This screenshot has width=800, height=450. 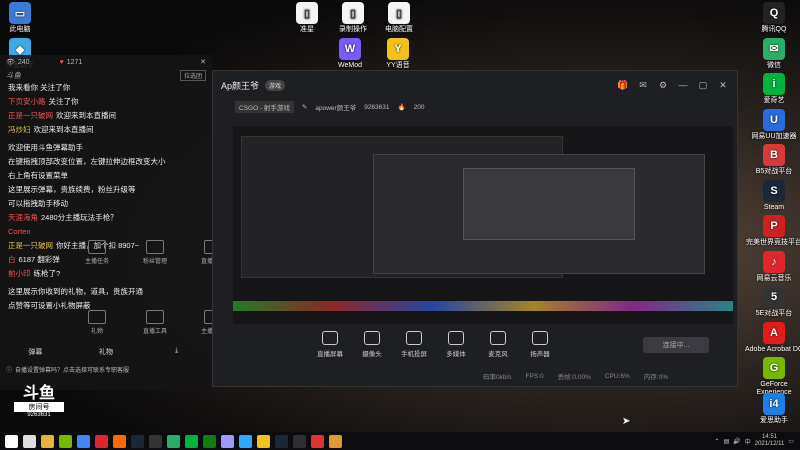 I want to click on source-label: 摄像头, so click(x=372, y=354).